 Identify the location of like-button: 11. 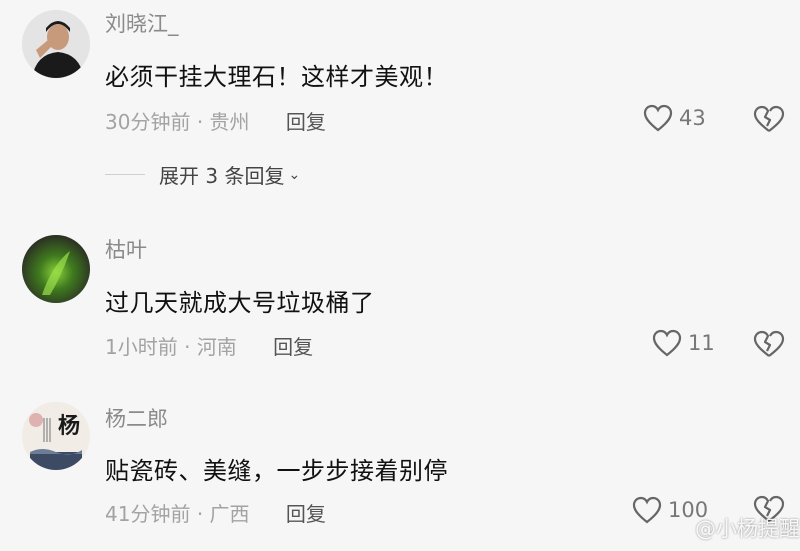
(683, 343).